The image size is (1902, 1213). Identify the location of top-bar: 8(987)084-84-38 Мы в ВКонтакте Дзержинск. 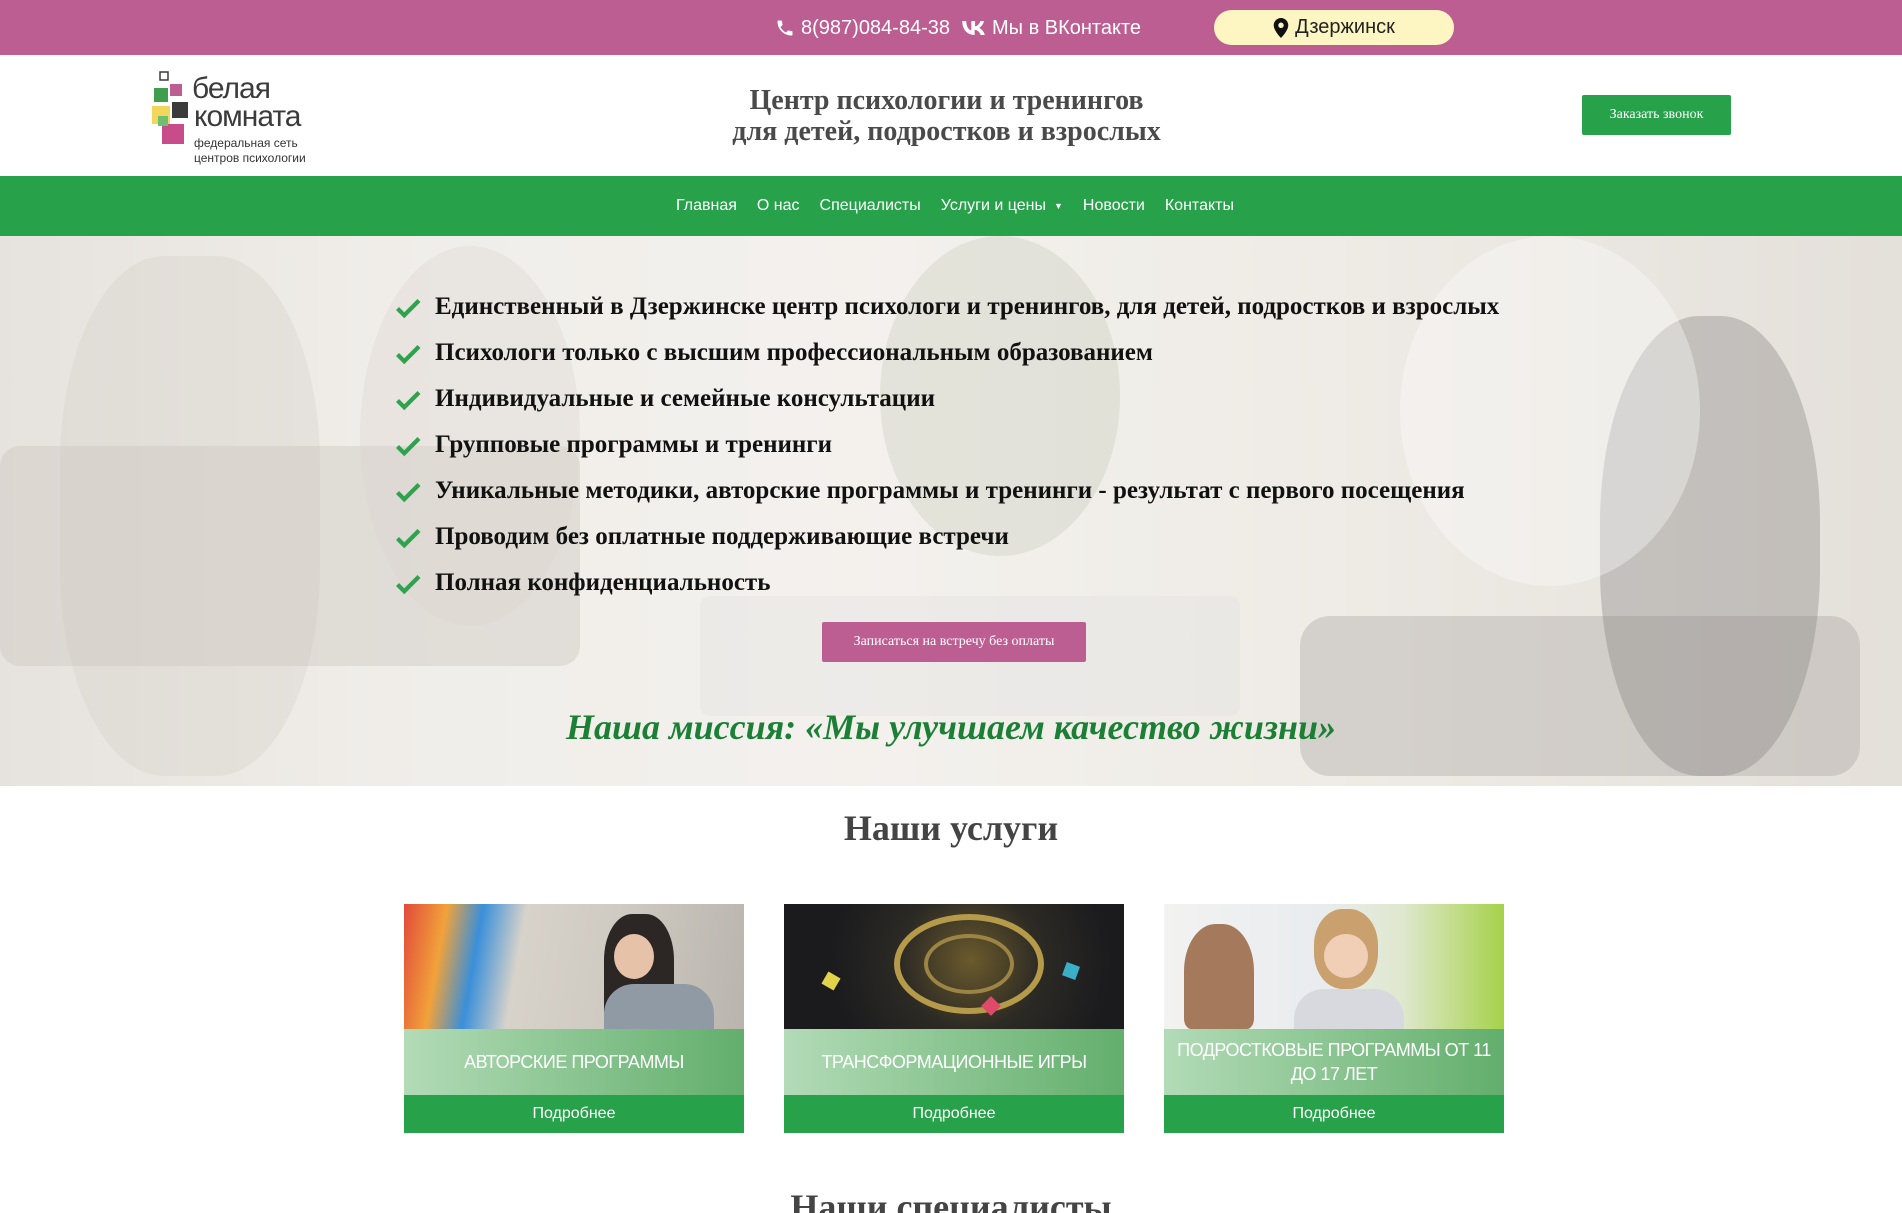
(951, 27).